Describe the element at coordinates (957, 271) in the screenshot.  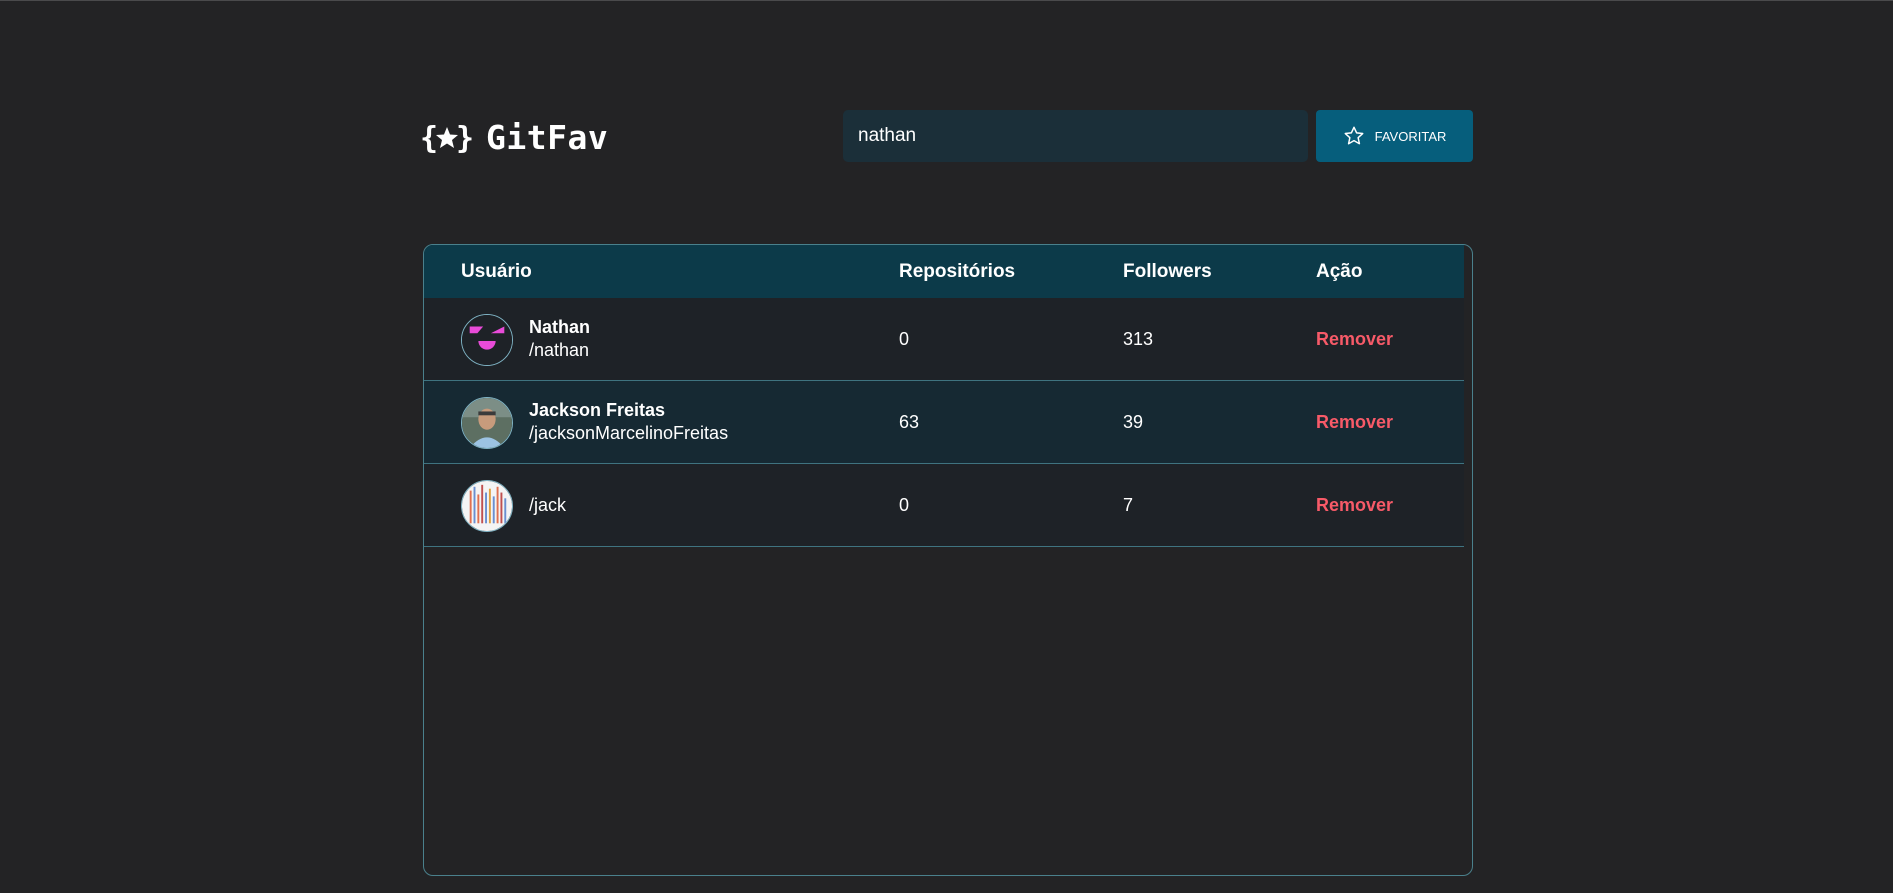
I see `header-repos: Repositórios` at that location.